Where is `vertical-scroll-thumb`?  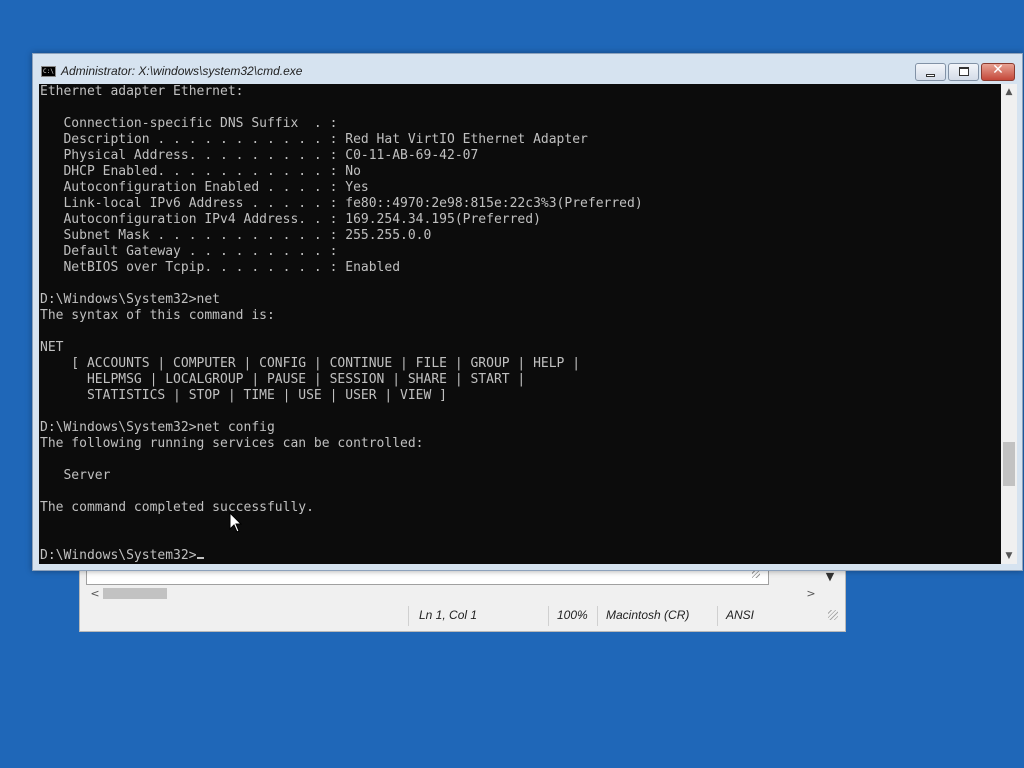
vertical-scroll-thumb is located at coordinates (1009, 464).